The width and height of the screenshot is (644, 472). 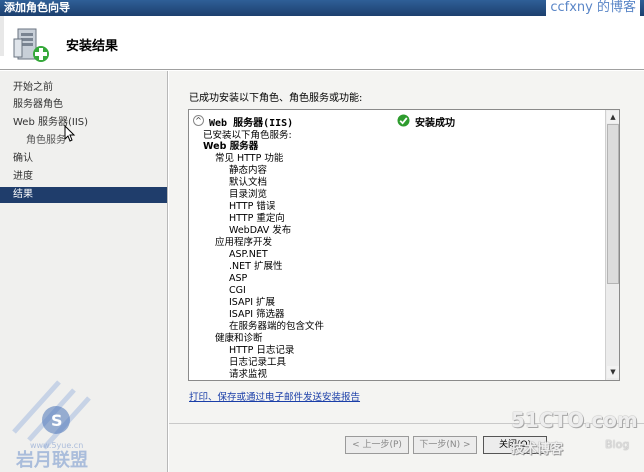 What do you see at coordinates (274, 396) in the screenshot?
I see `report-link: 打印、保存或通过电子邮件发送安装报告` at bounding box center [274, 396].